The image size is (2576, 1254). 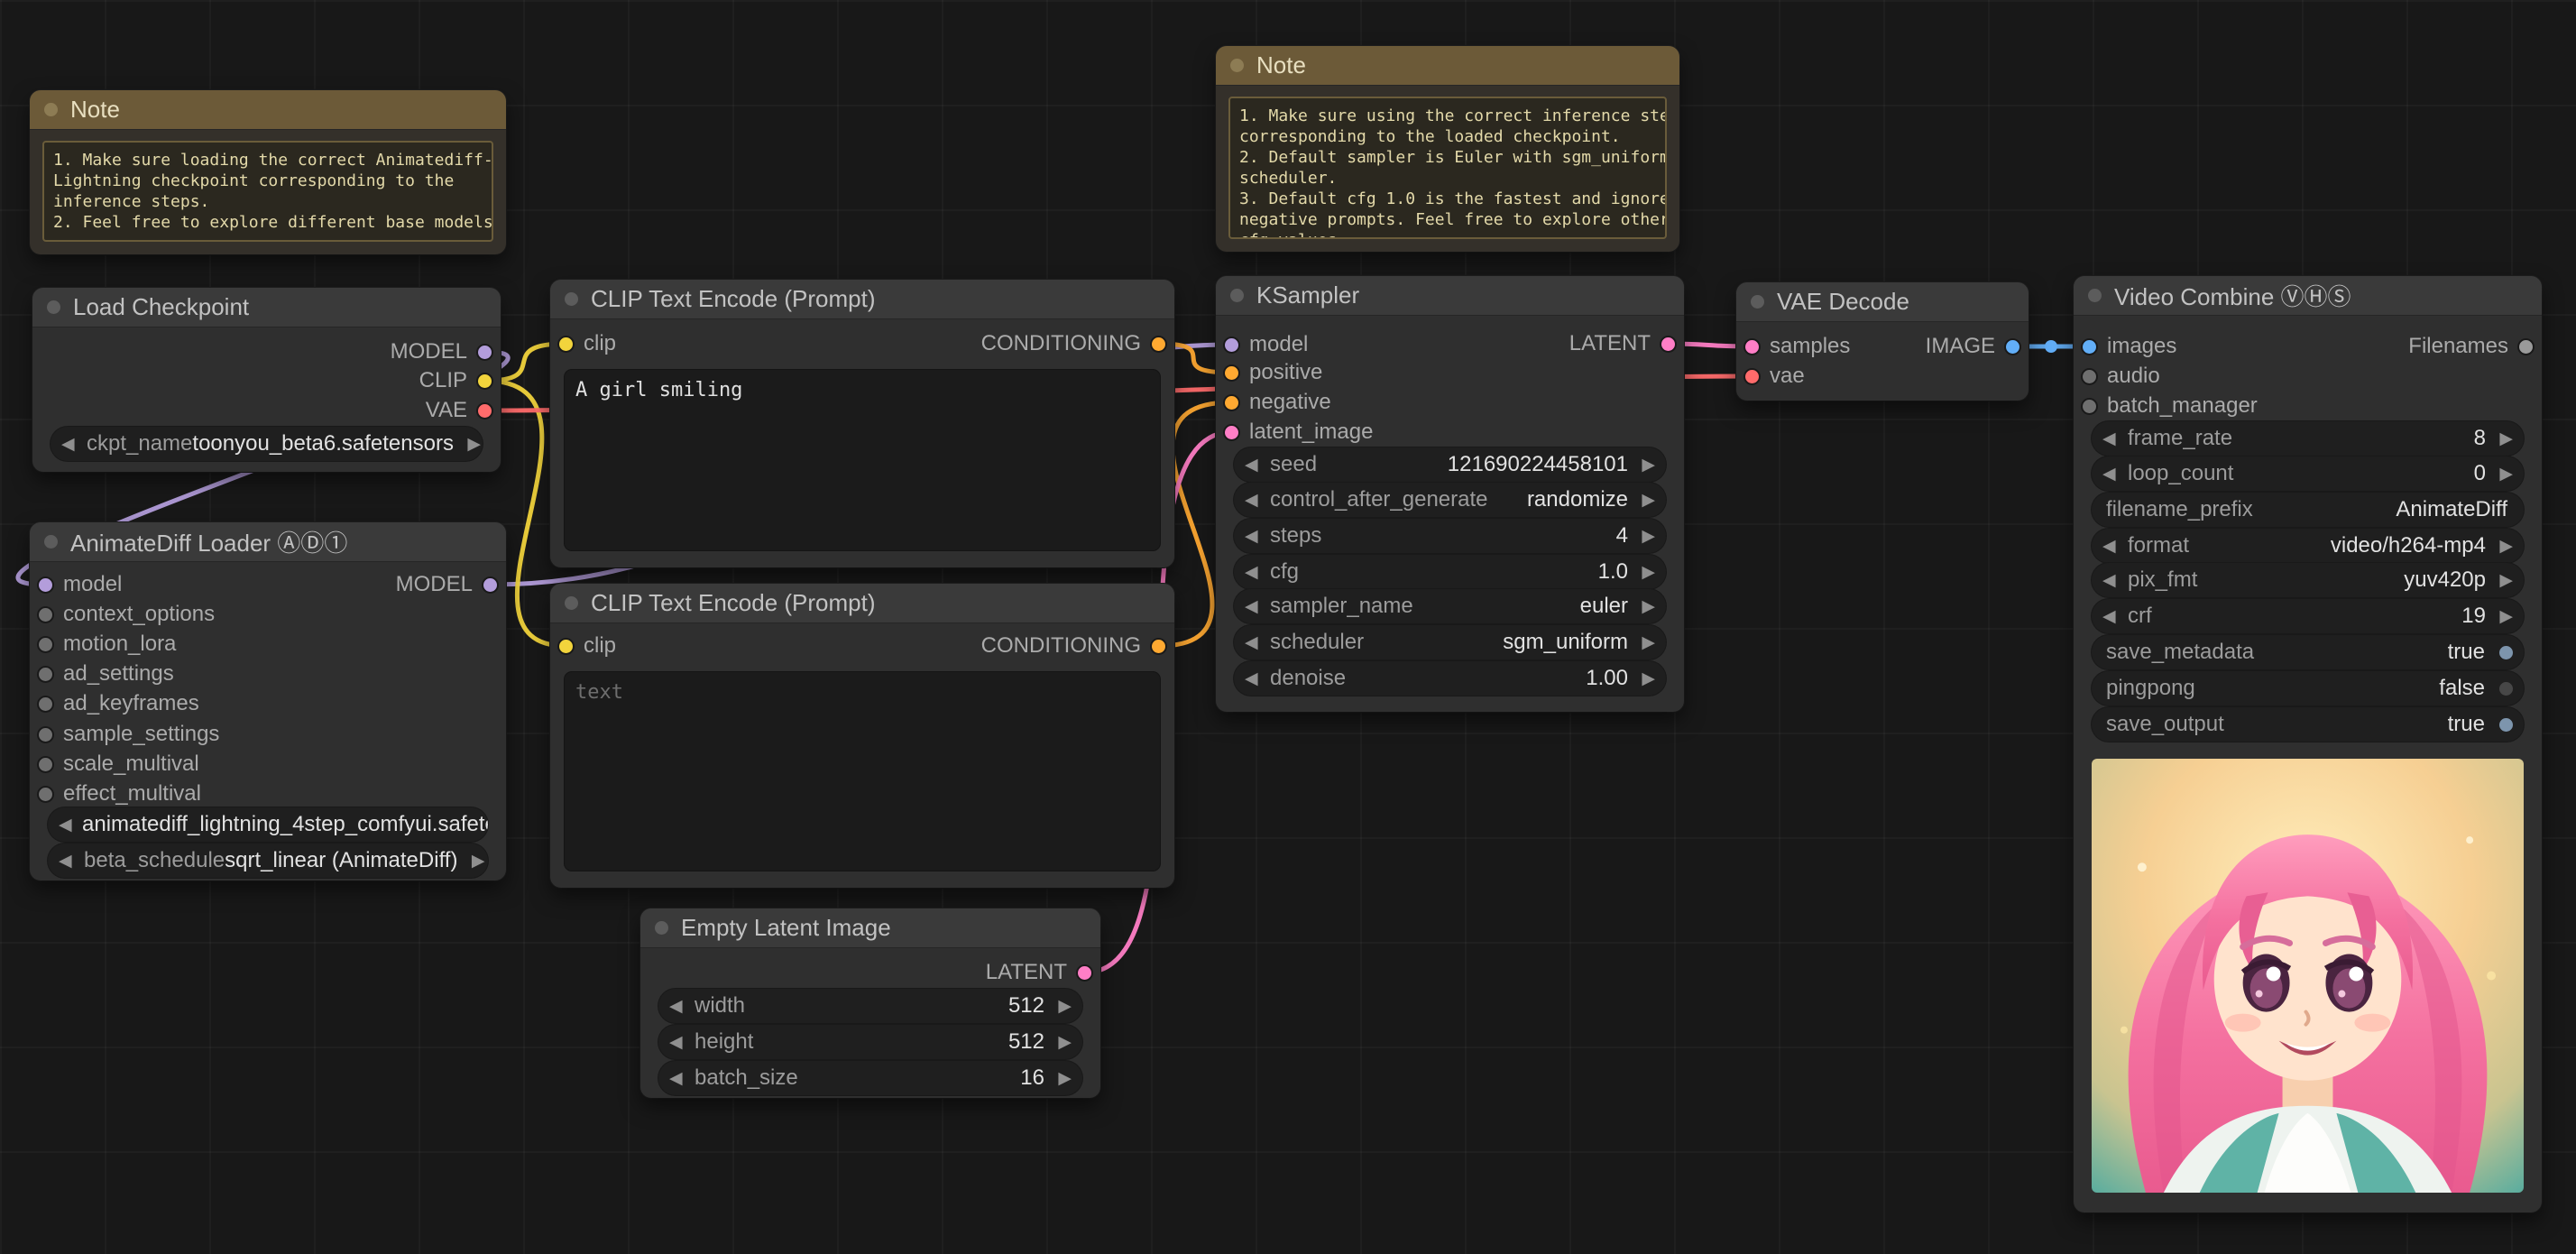 I want to click on latent-output-port: LATENT, so click(x=1038, y=972).